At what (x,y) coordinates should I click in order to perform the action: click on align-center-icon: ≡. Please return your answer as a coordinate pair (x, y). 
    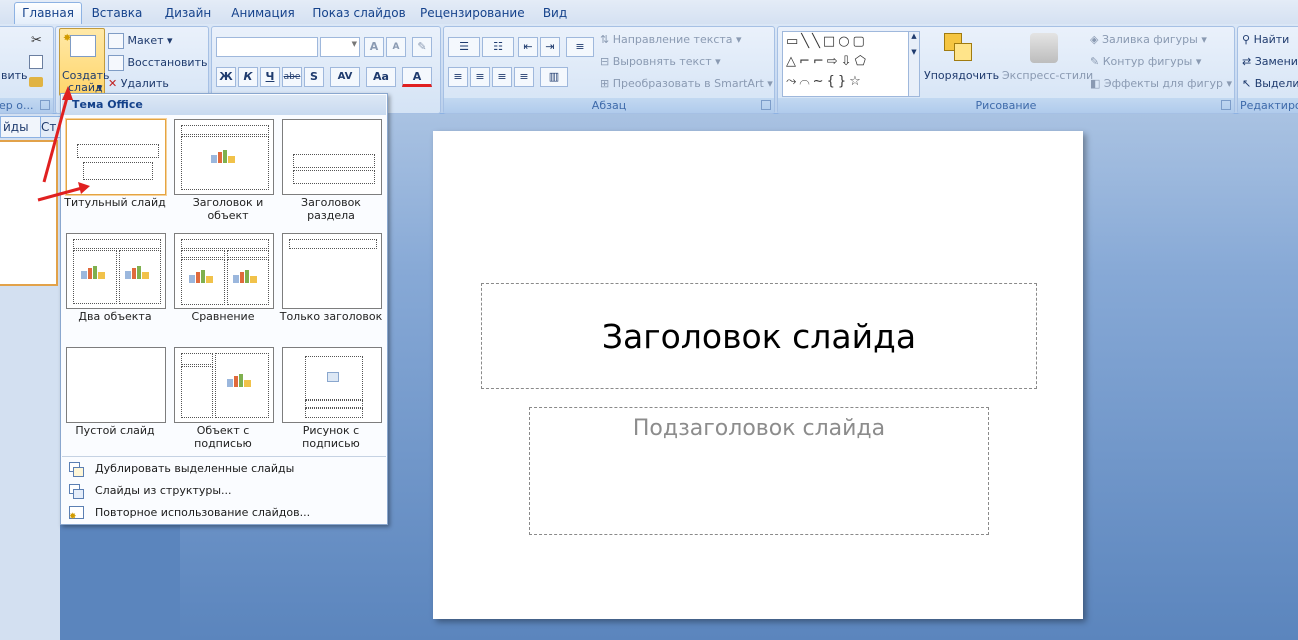
    Looking at the image, I should click on (480, 77).